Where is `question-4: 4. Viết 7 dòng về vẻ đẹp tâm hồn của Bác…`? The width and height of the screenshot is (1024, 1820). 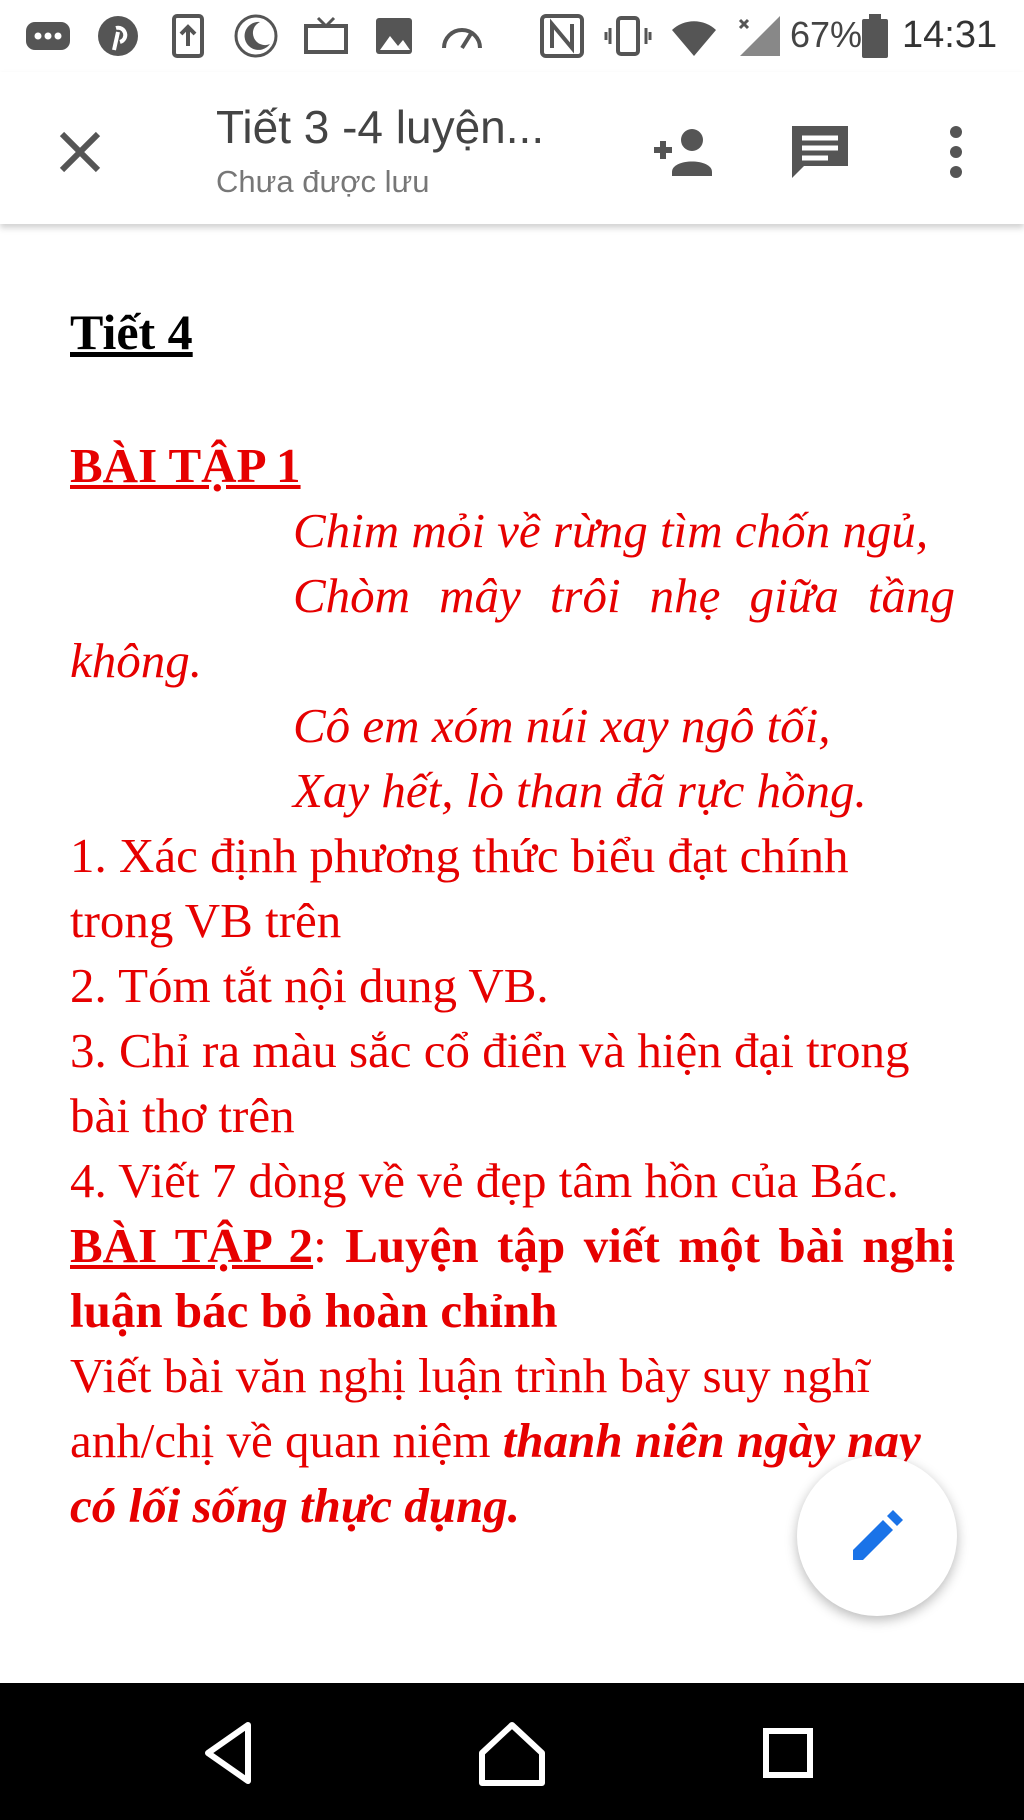
question-4: 4. Viết 7 dòng về vẻ đẹp tâm hồn của Bác… is located at coordinates (484, 1180).